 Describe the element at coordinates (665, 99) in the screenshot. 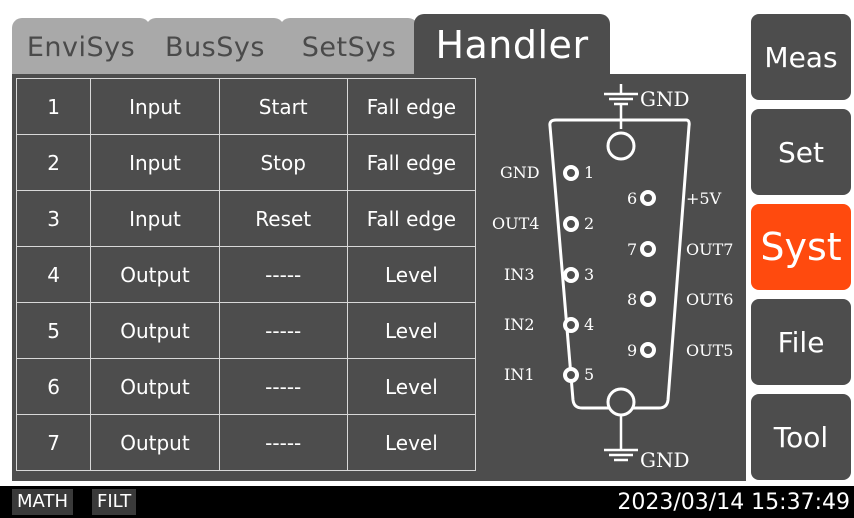

I see `top-gnd-label: GND` at that location.